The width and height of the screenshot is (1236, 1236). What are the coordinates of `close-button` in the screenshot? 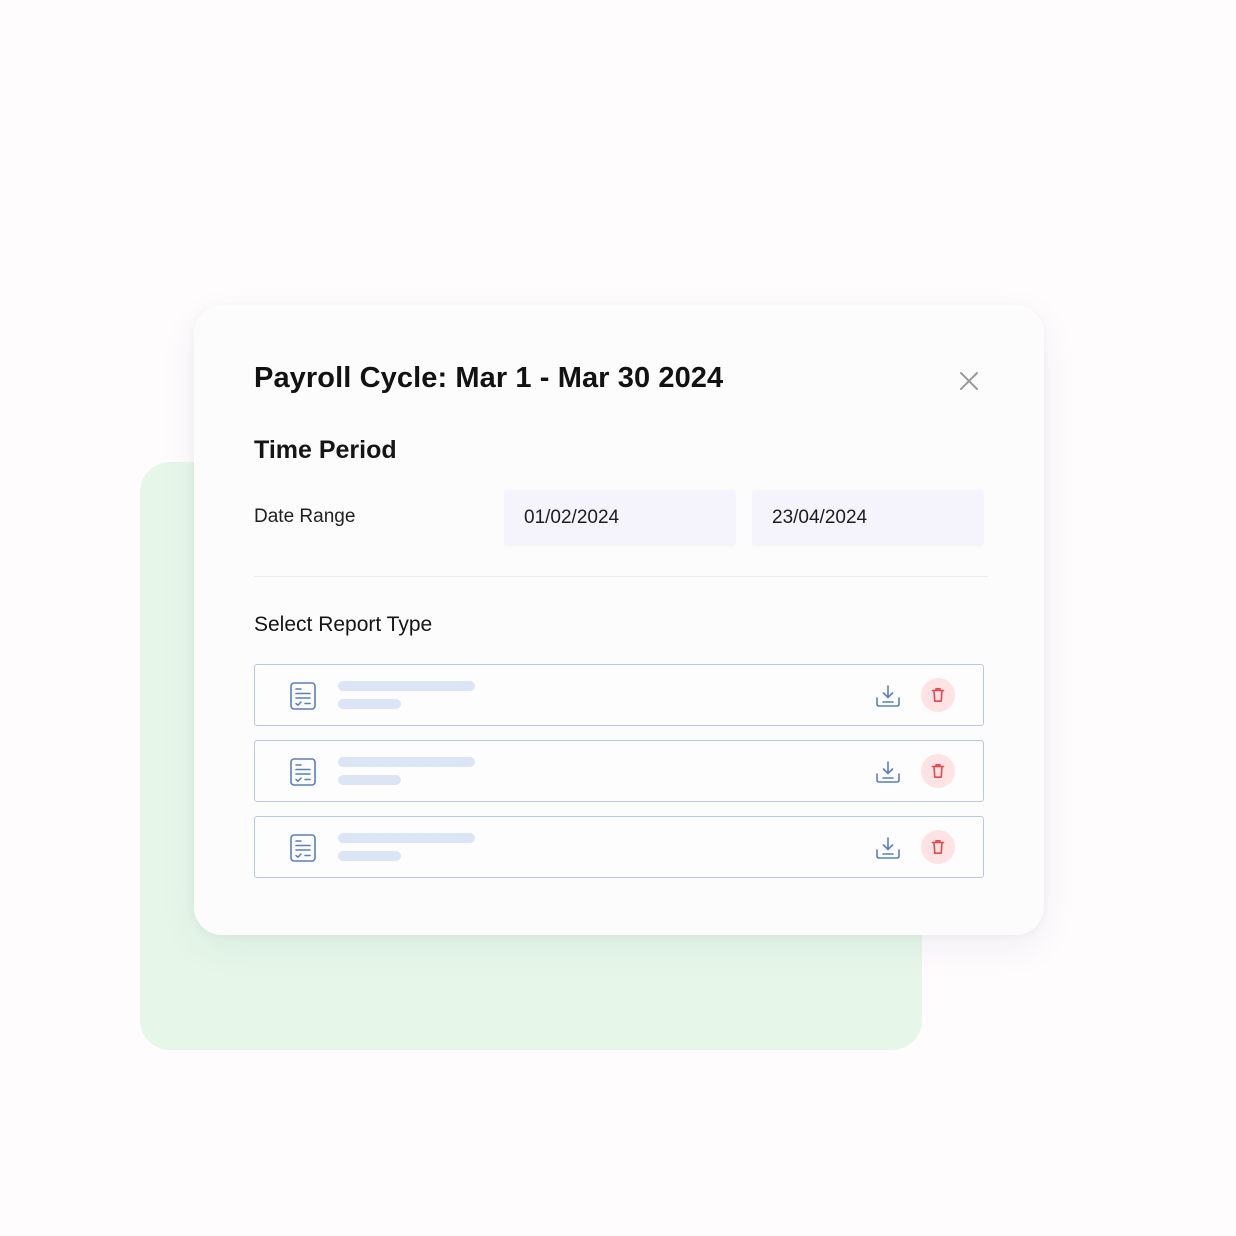 It's located at (969, 381).